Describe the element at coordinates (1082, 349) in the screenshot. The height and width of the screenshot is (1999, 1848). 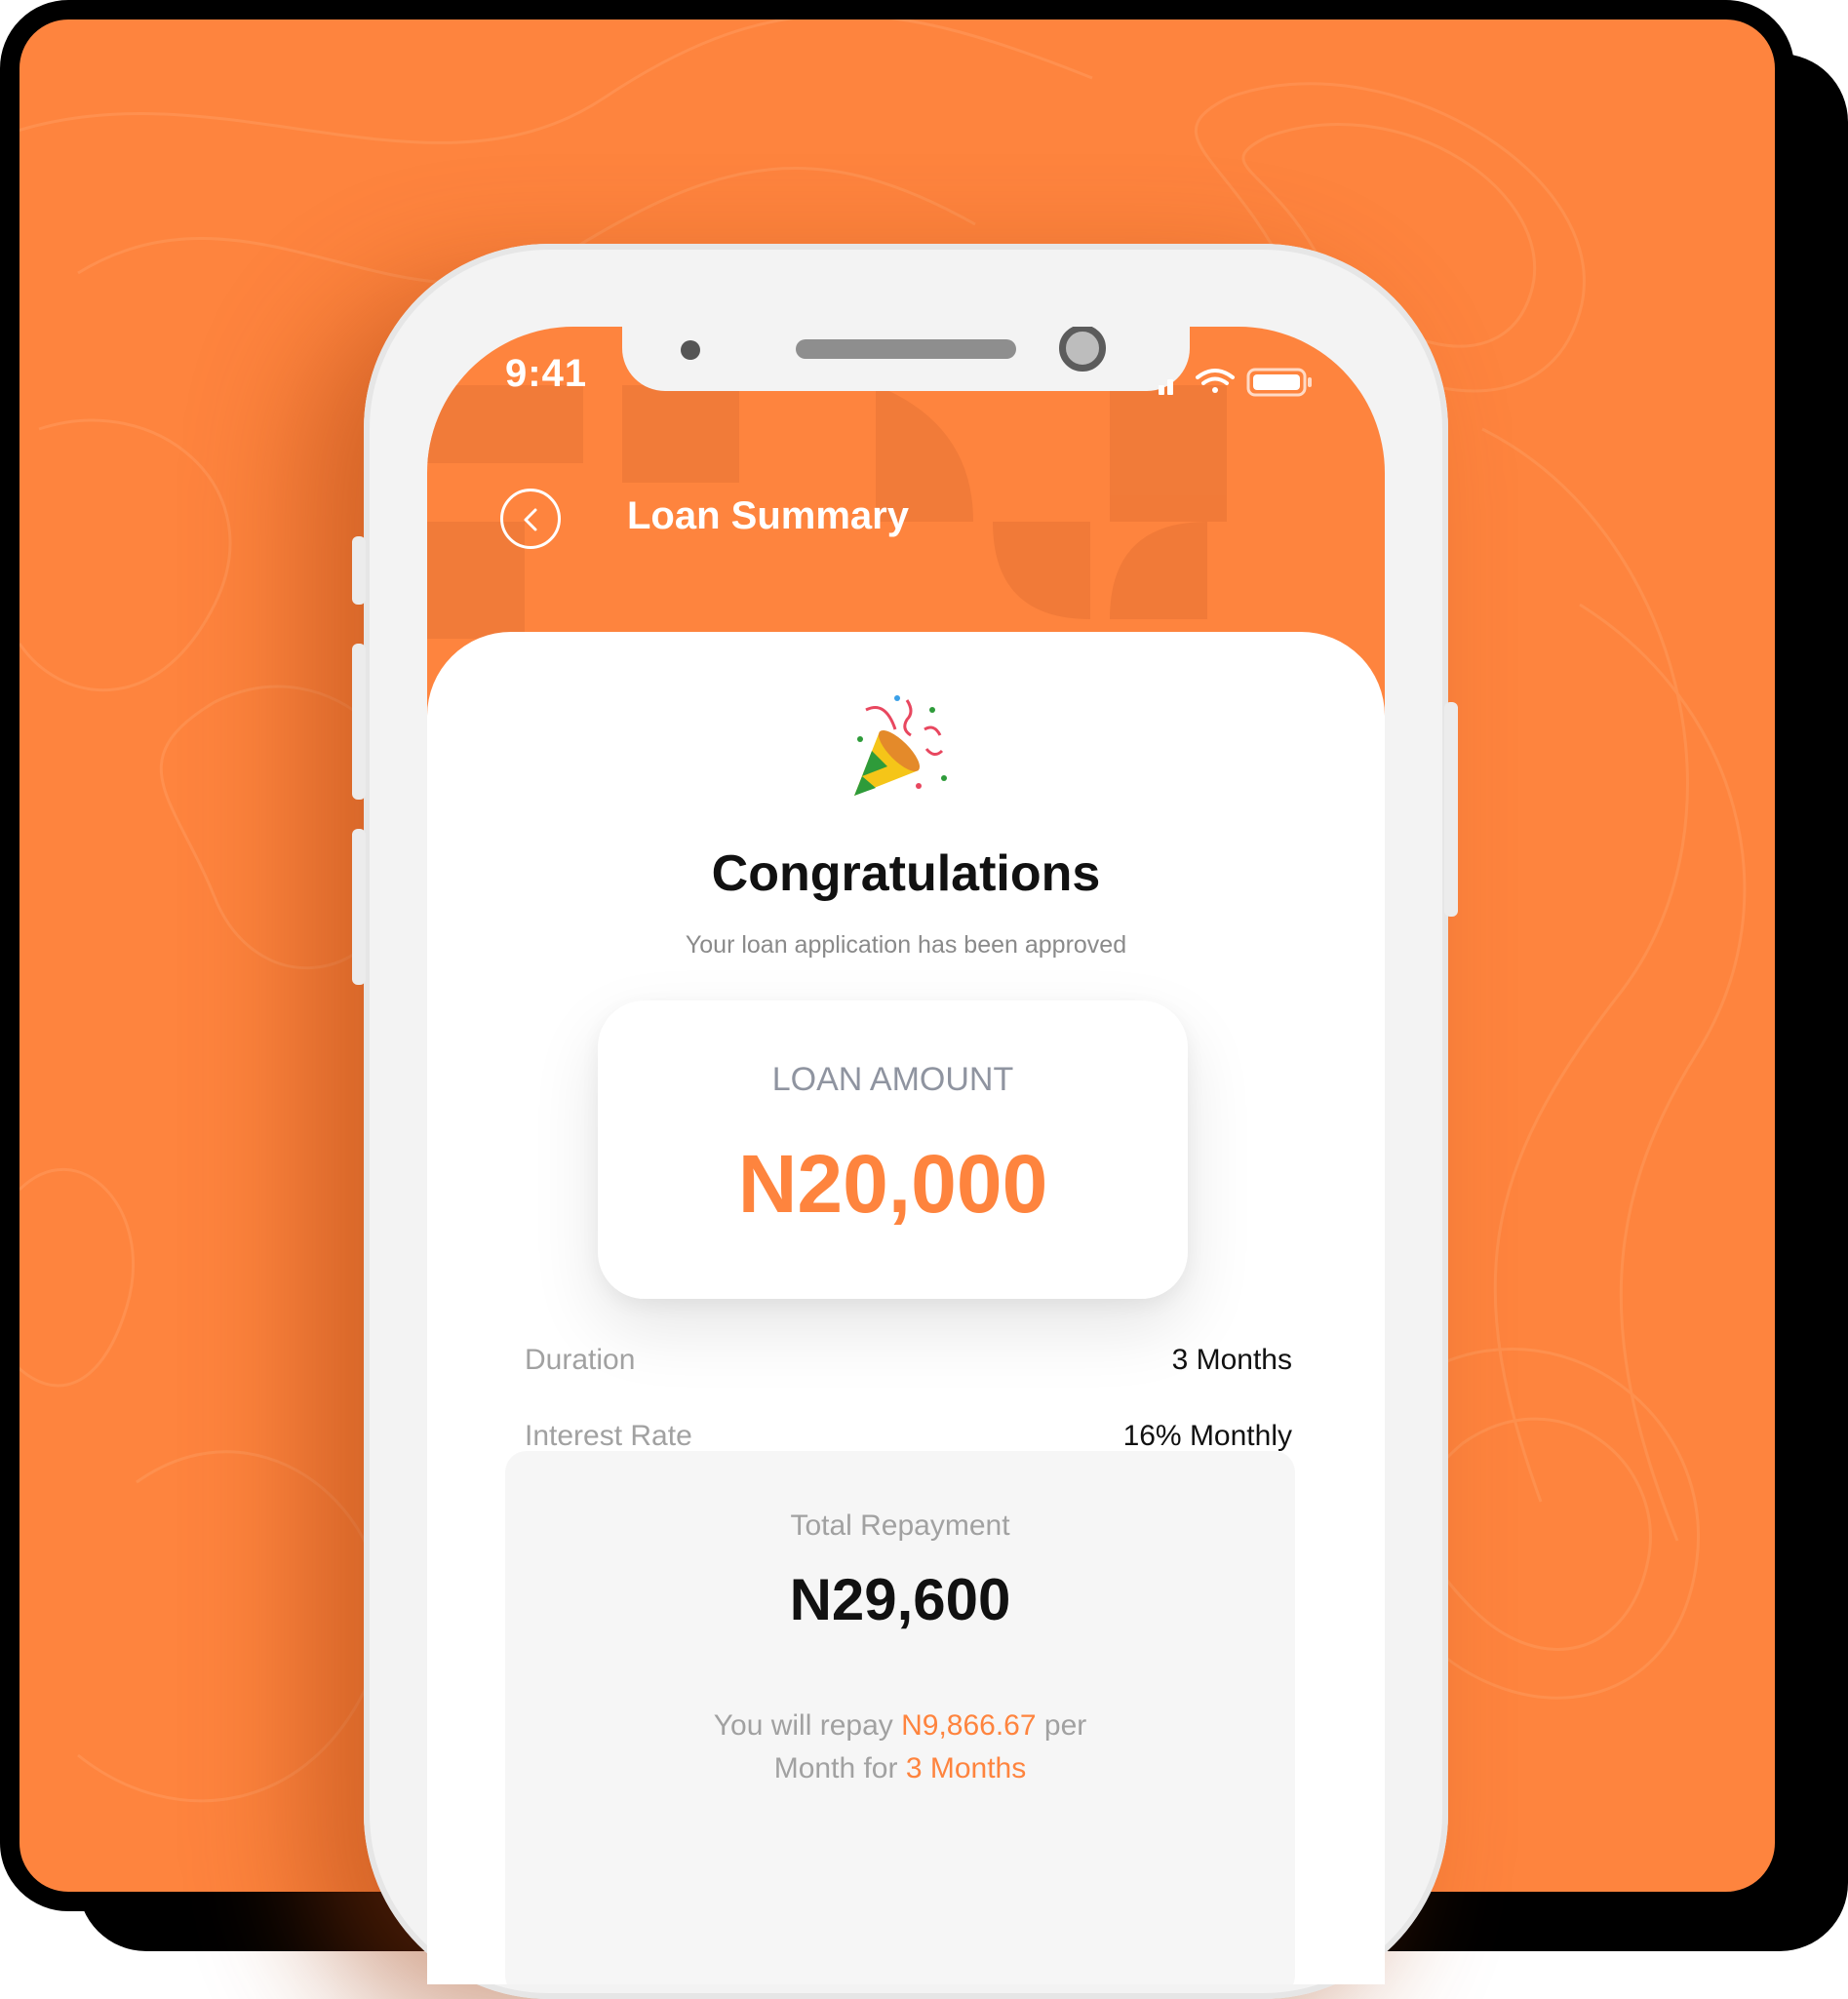
I see `front-camera` at that location.